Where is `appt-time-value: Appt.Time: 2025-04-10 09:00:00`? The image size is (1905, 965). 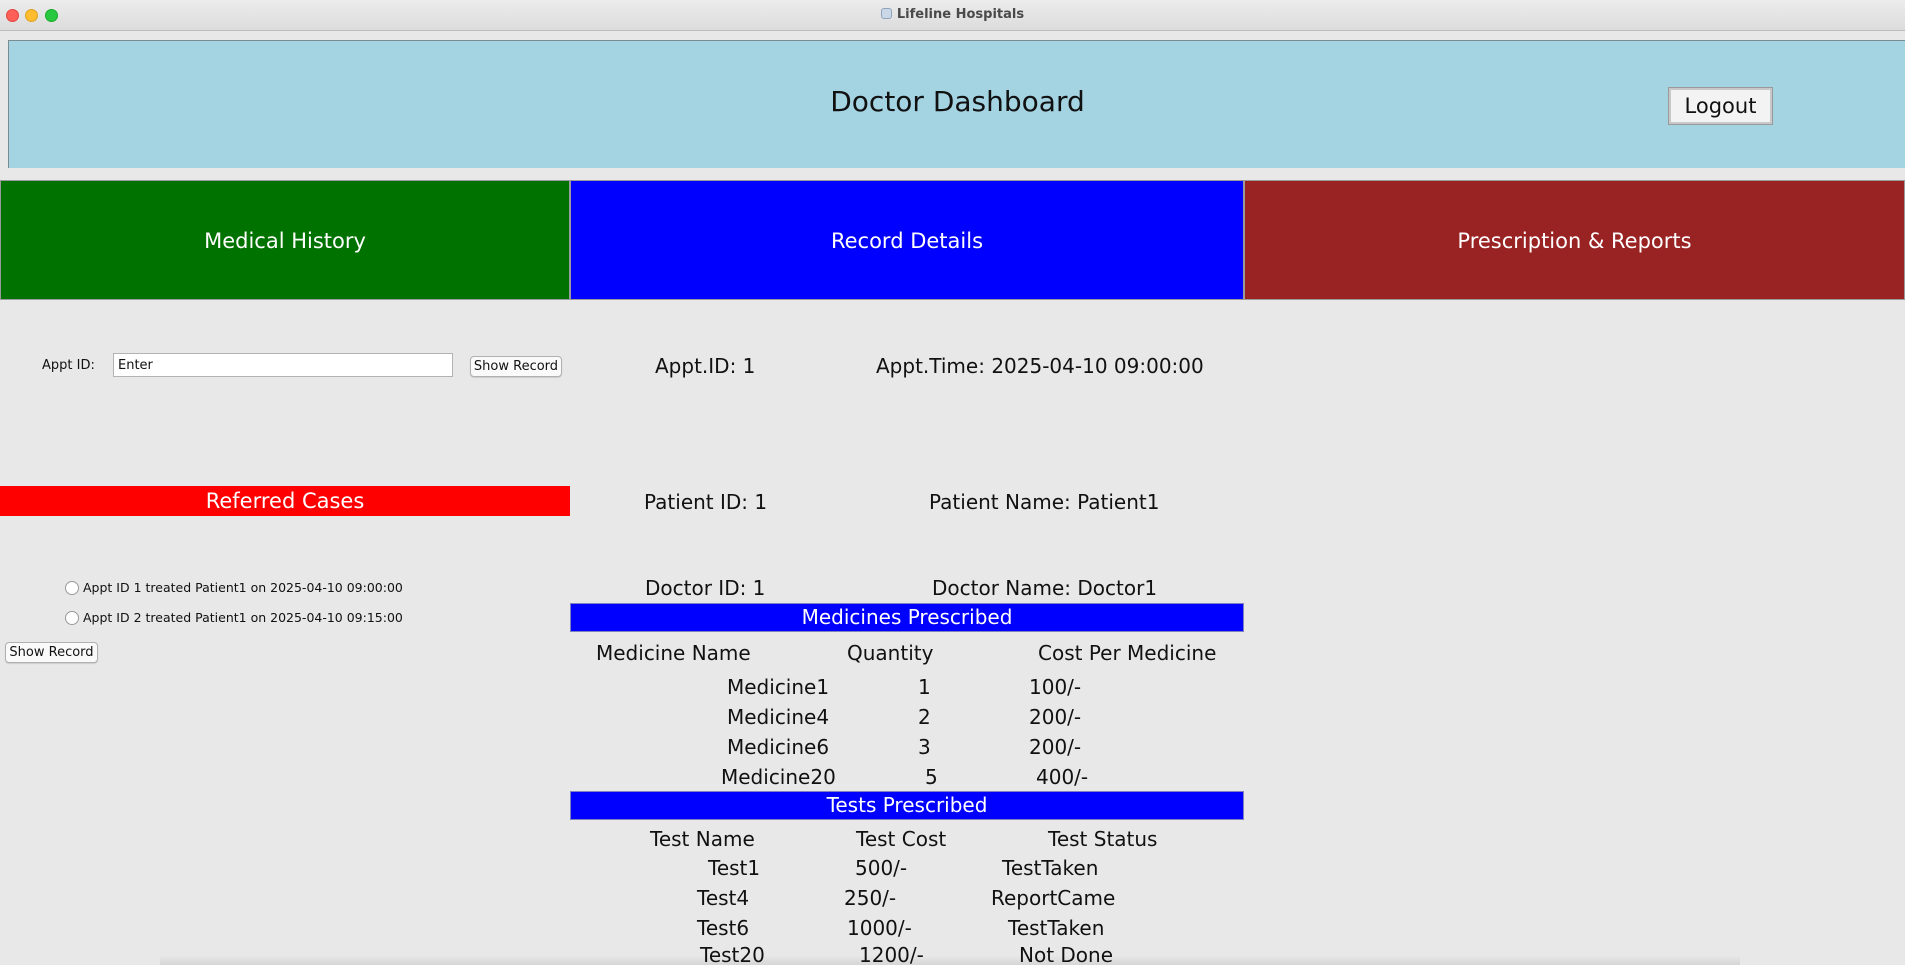
appt-time-value: Appt.Time: 2025-04-10 09:00:00 is located at coordinates (1040, 366).